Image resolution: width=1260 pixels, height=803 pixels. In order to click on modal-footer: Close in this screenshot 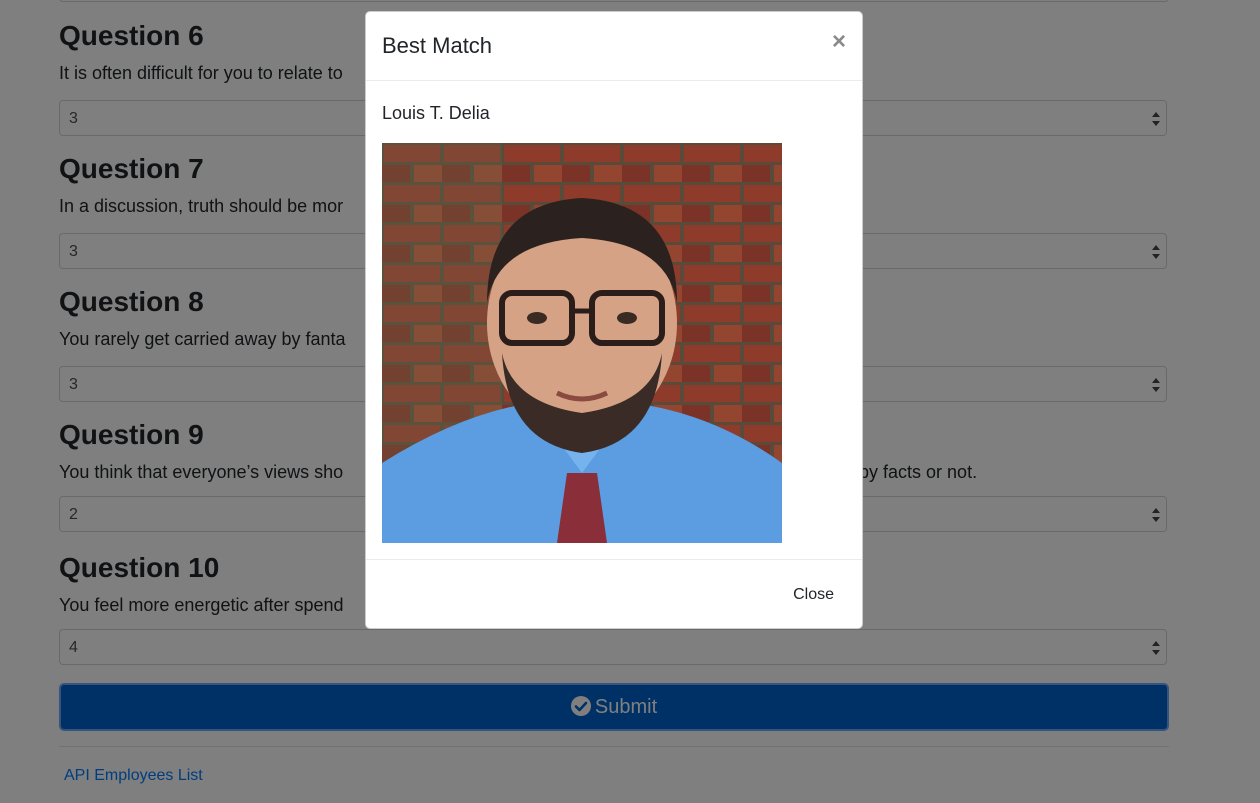, I will do `click(614, 594)`.